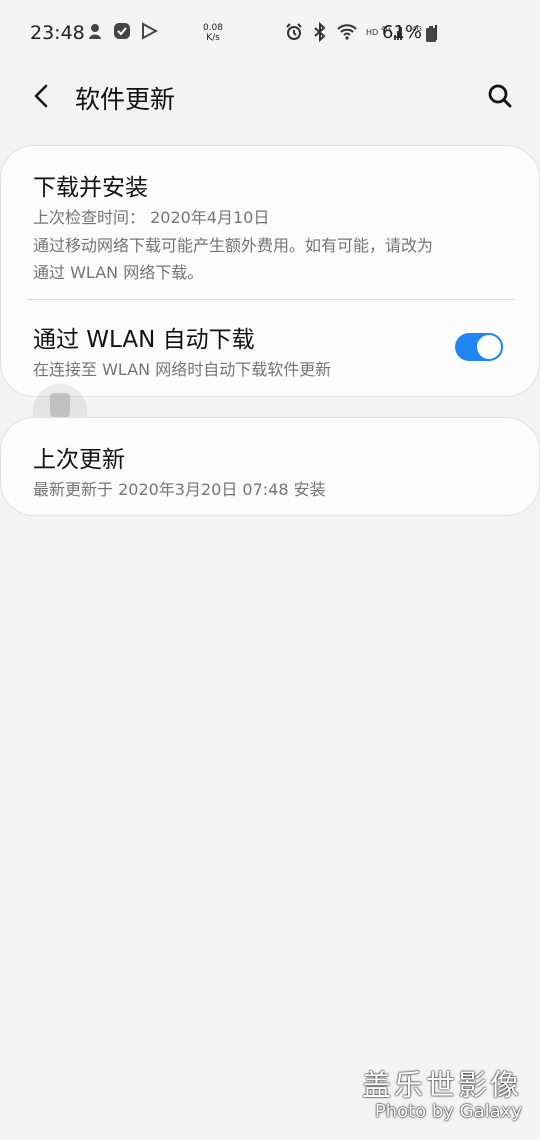 Image resolution: width=540 pixels, height=1140 pixels. I want to click on battery-icon, so click(431, 34).